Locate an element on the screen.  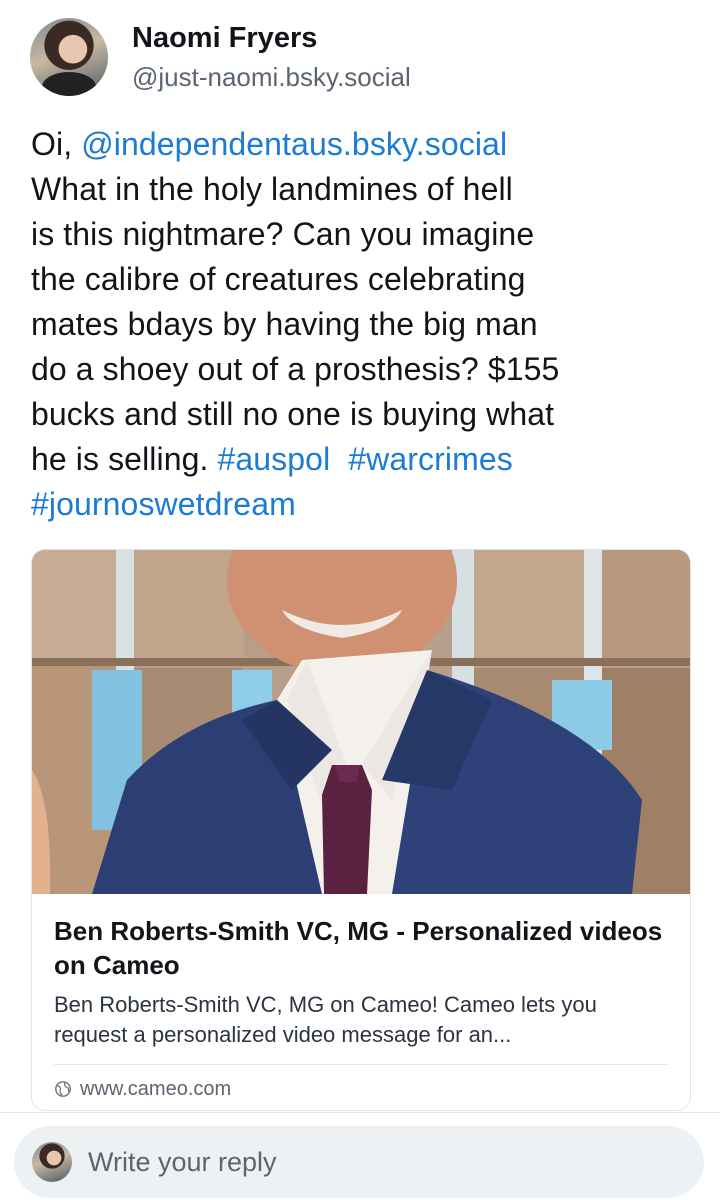
post-line: is this nightmare? Can you imagine is located at coordinates (283, 234).